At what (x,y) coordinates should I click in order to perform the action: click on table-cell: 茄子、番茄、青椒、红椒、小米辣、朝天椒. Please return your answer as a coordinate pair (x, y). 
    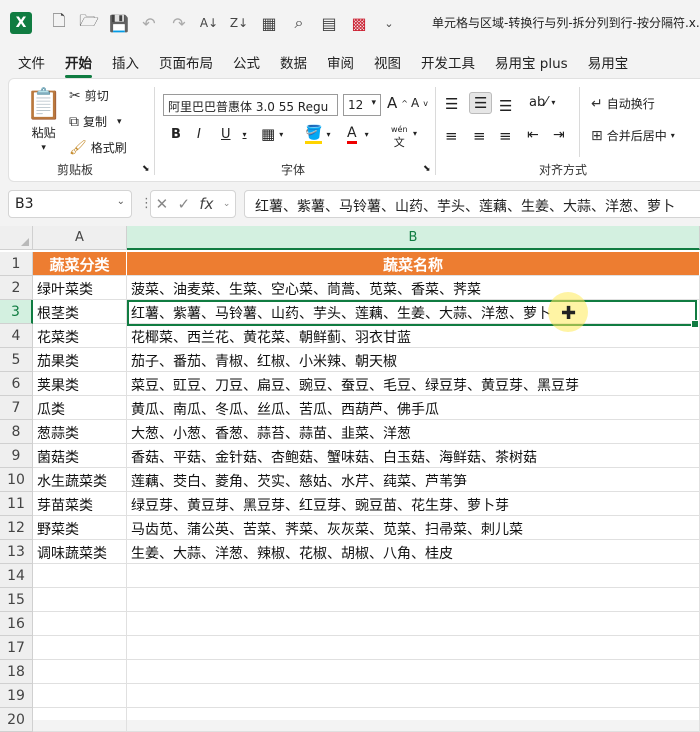
    Looking at the image, I should click on (413, 360).